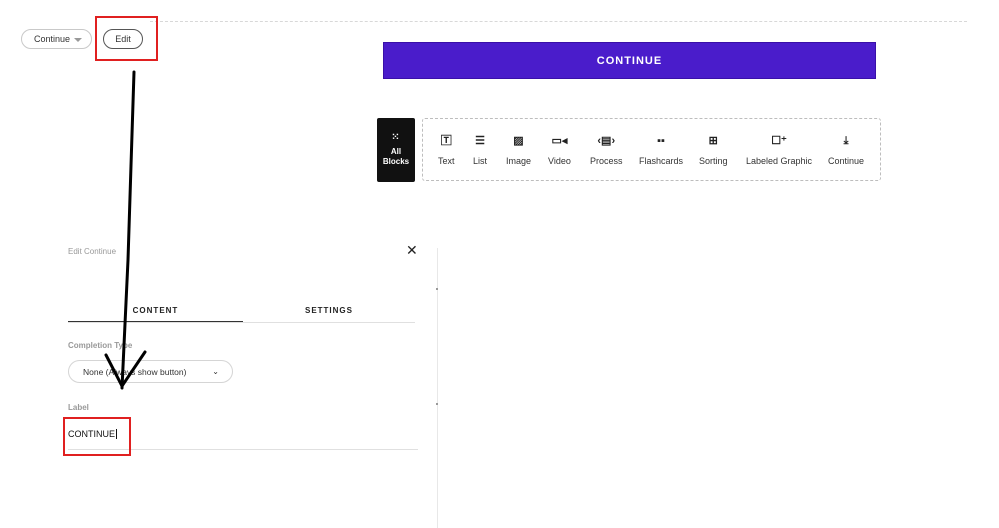  Describe the element at coordinates (125, 230) in the screenshot. I see `annotation-arrow` at that location.